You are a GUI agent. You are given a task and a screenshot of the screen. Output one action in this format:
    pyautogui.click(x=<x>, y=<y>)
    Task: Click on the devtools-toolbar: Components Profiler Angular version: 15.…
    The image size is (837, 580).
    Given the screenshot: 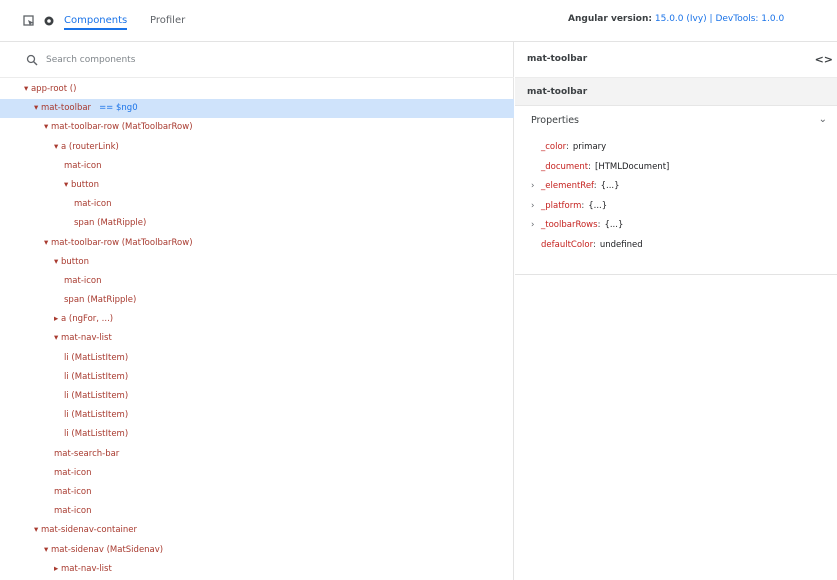 What is the action you would take?
    pyautogui.click(x=418, y=21)
    